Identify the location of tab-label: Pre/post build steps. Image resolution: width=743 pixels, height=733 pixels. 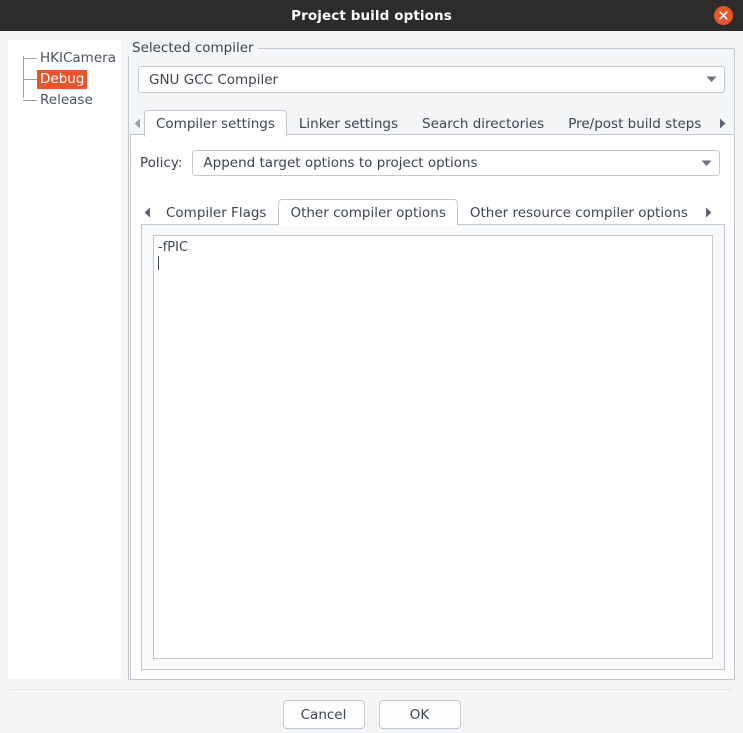
(635, 124).